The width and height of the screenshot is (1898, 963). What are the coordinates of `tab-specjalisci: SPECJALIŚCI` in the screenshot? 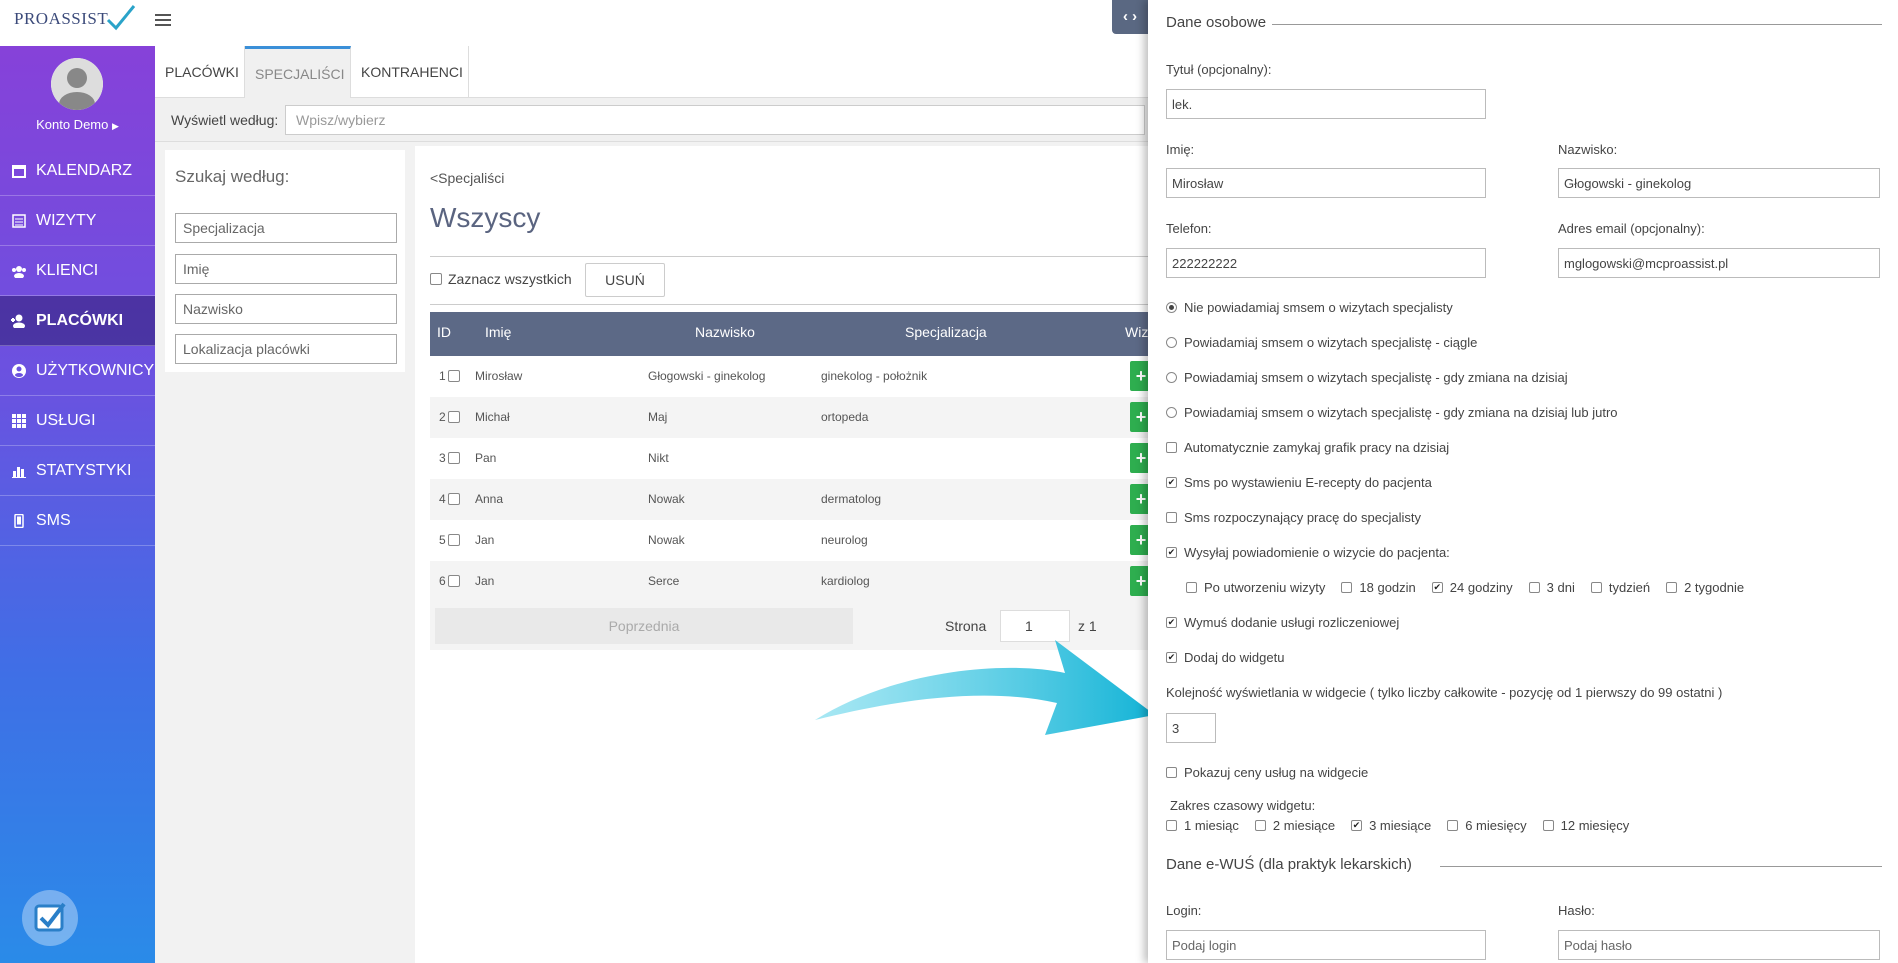 It's located at (298, 72).